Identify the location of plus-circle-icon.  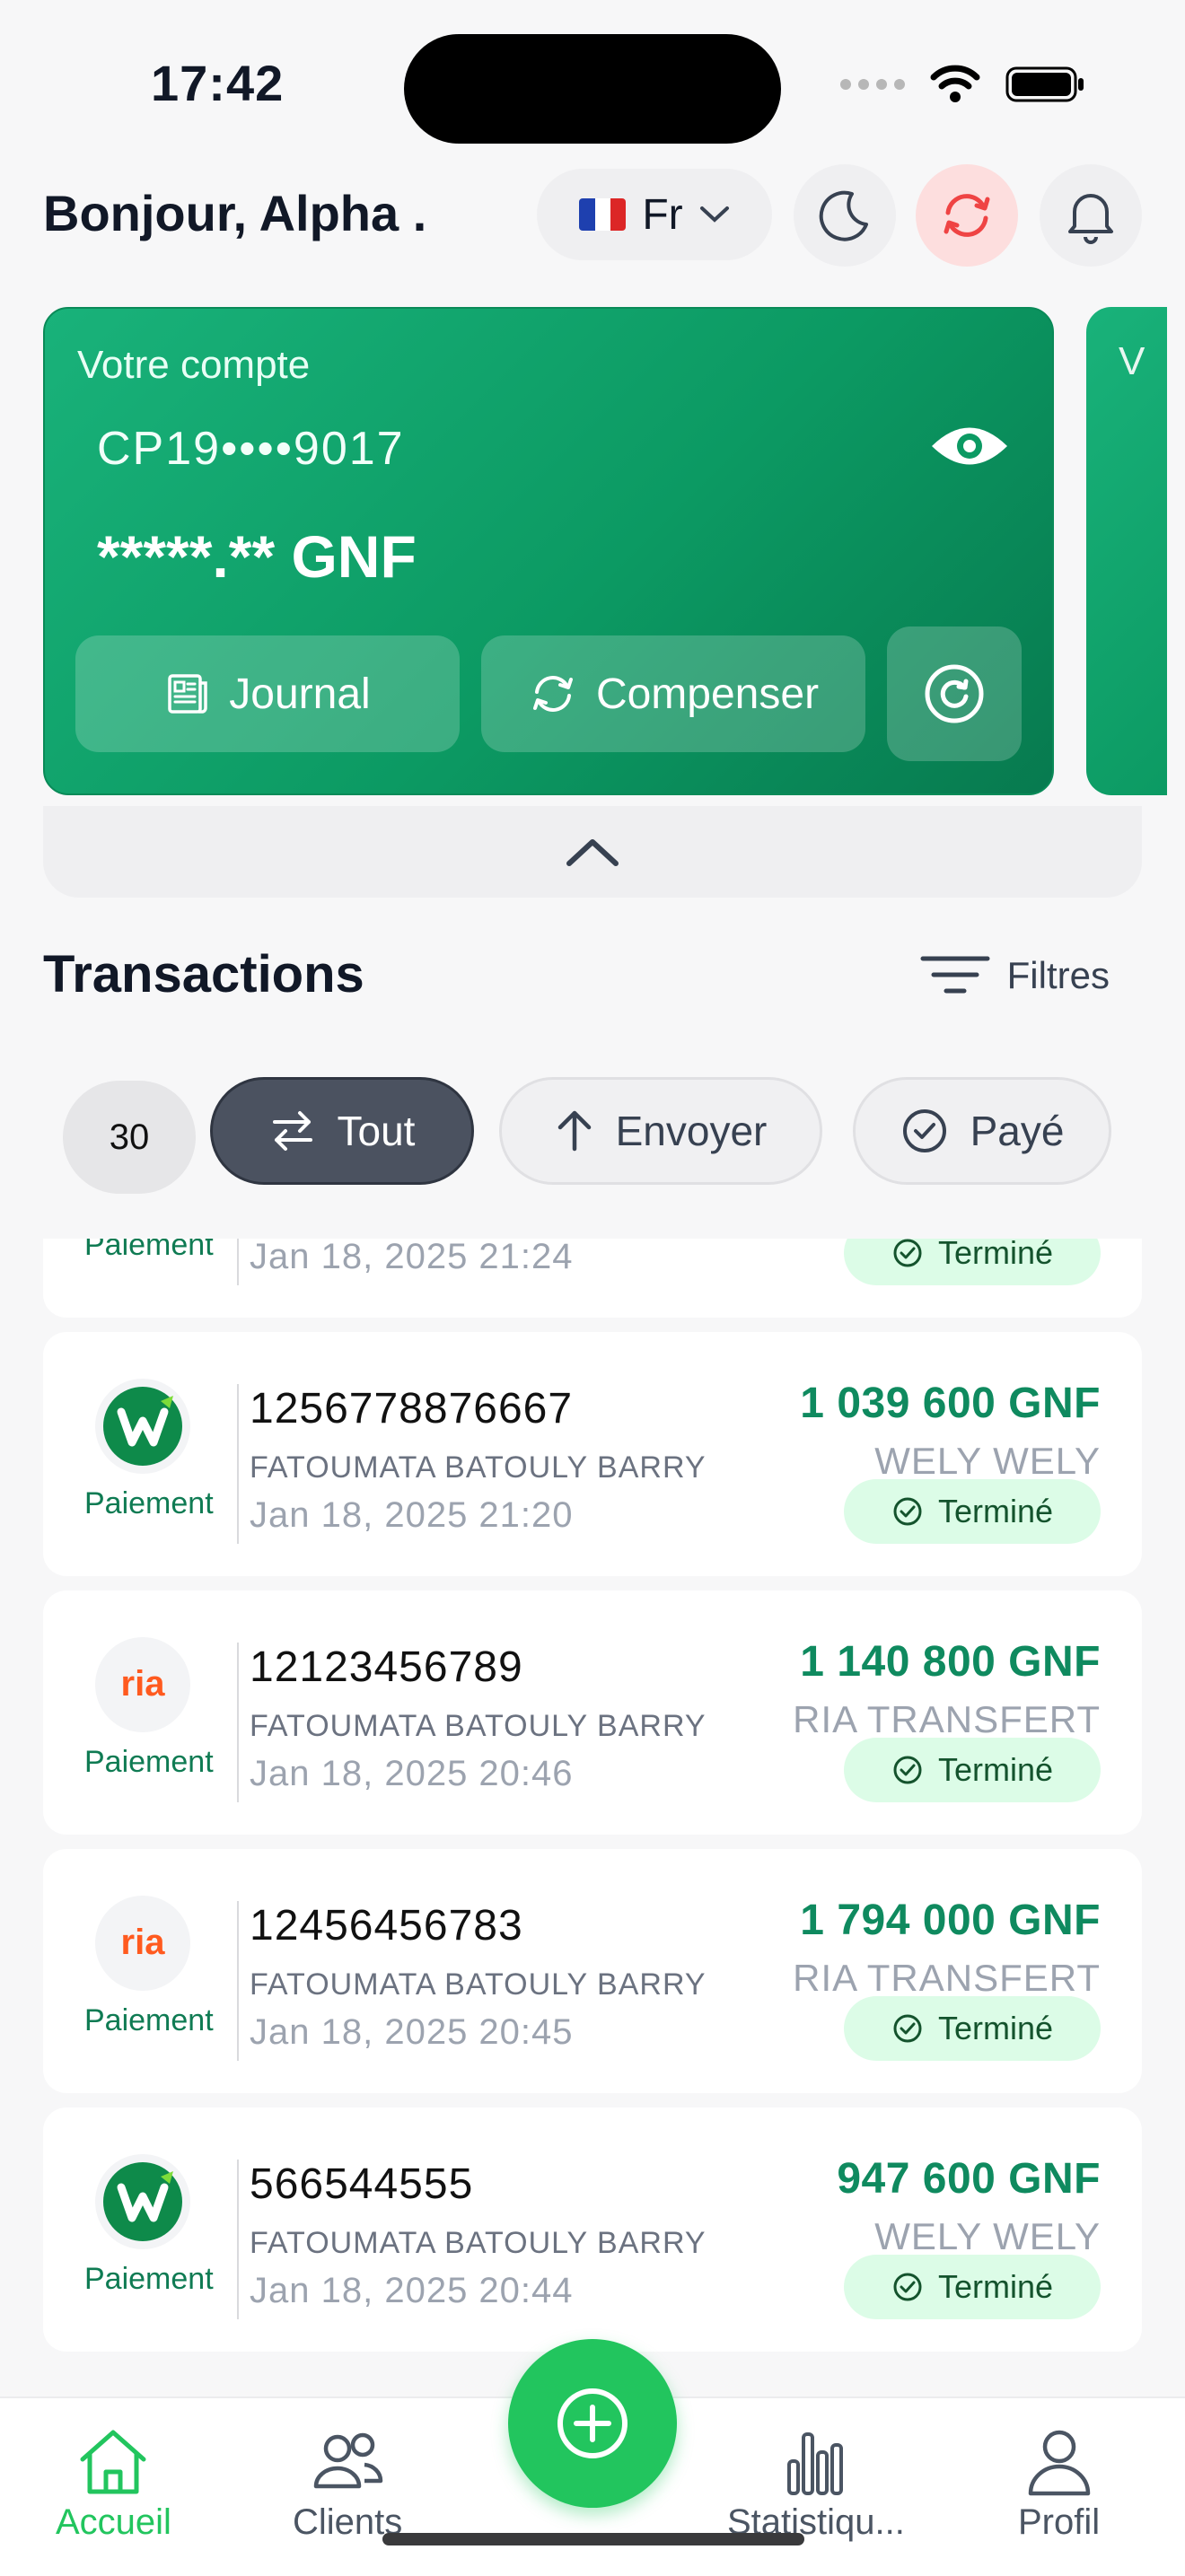
(592, 2423).